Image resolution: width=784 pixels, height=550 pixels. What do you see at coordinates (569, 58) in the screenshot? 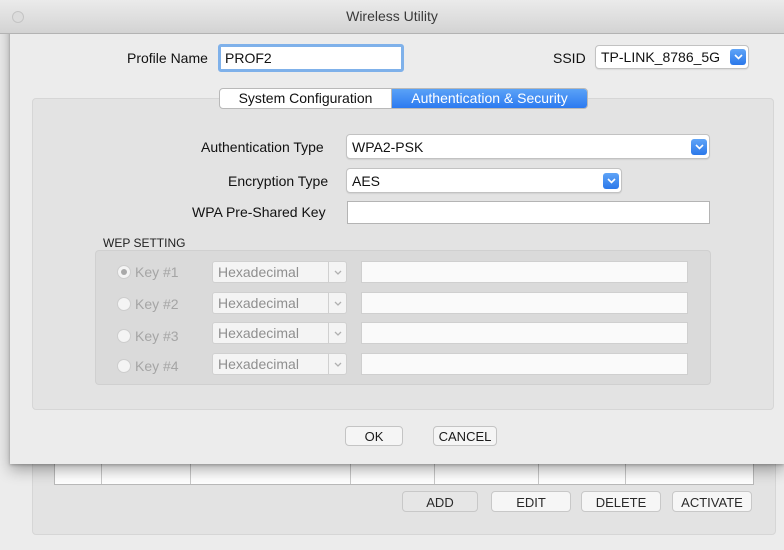
I see `ssid-label: SSID` at bounding box center [569, 58].